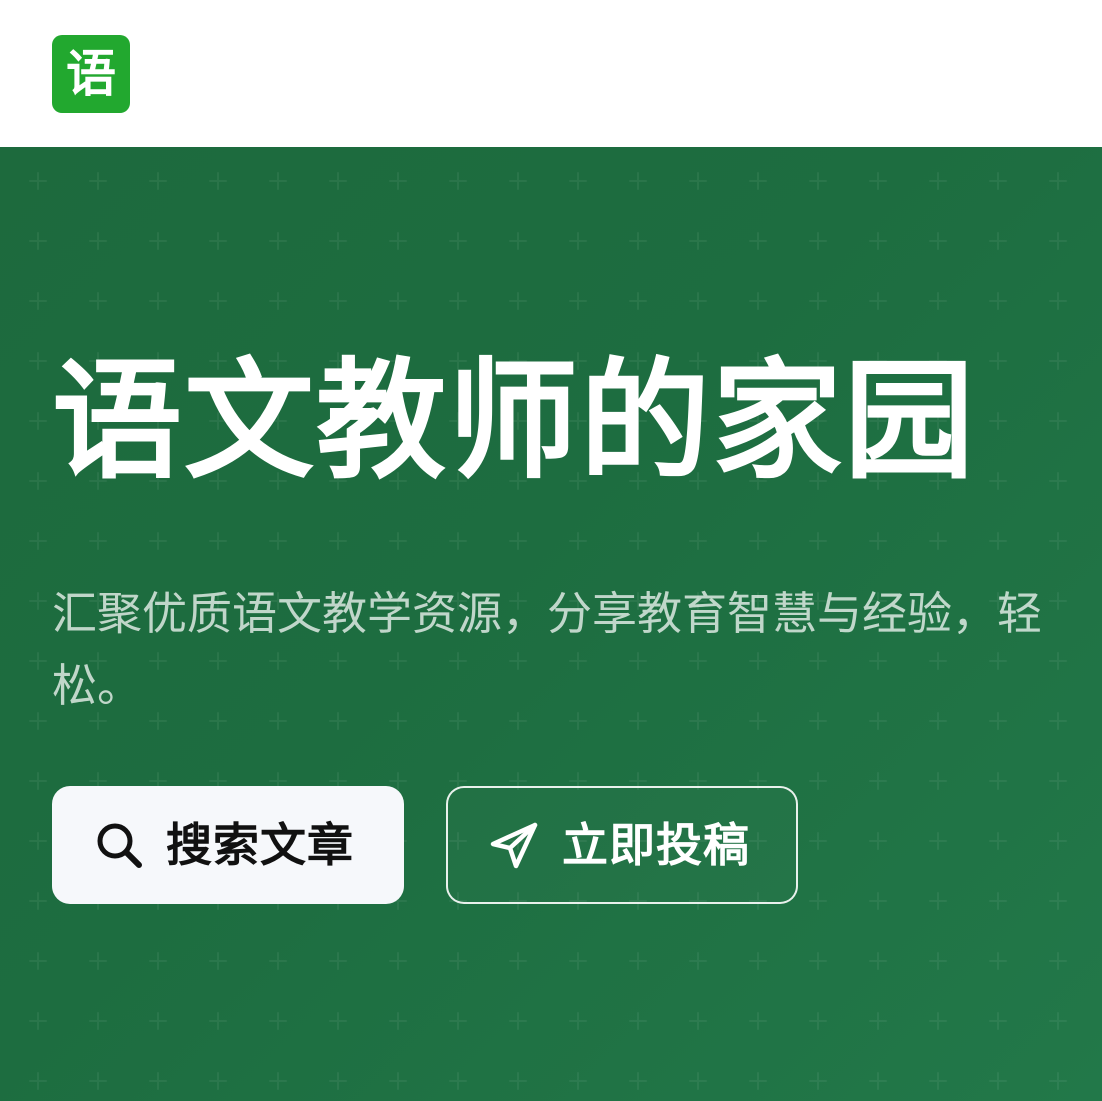  I want to click on paper-plane-icon, so click(514, 845).